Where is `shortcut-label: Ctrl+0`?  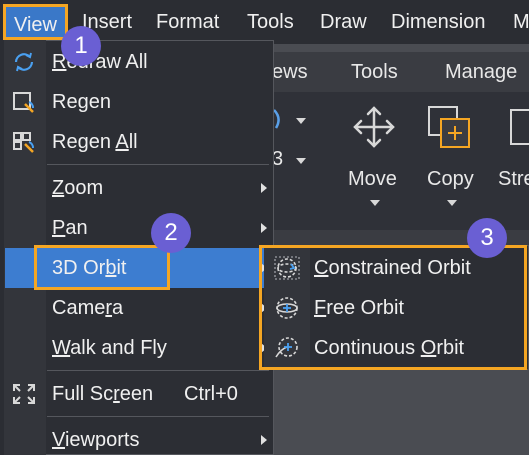
shortcut-label: Ctrl+0 is located at coordinates (211, 394).